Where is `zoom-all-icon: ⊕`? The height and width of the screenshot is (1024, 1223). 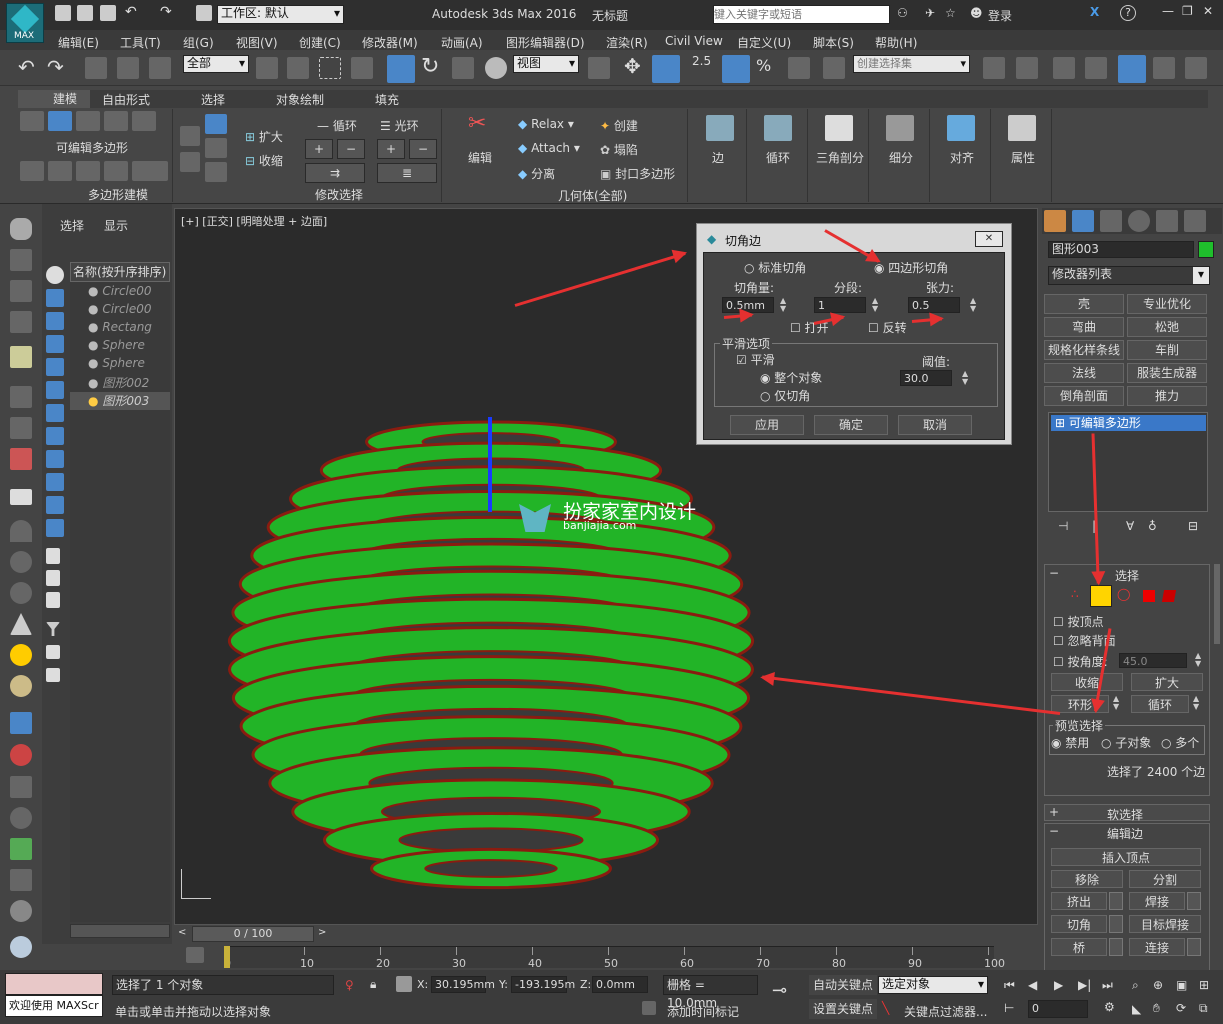
zoom-all-icon: ⊕ is located at coordinates (1158, 985).